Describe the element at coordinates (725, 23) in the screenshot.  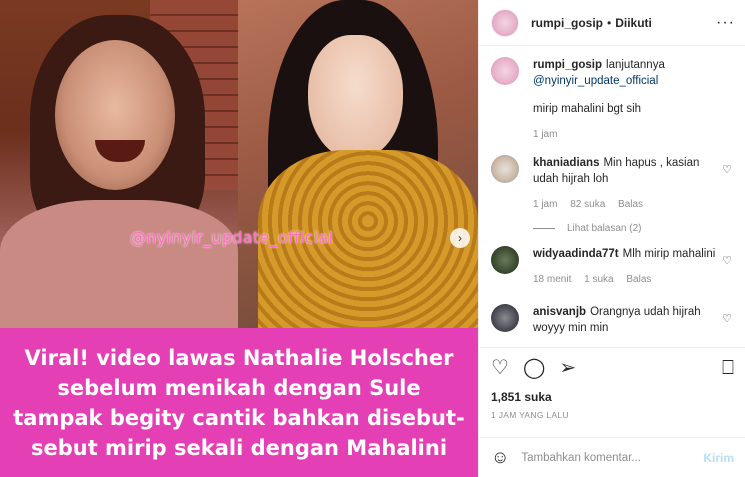
I see `more-options-icon: ···` at that location.